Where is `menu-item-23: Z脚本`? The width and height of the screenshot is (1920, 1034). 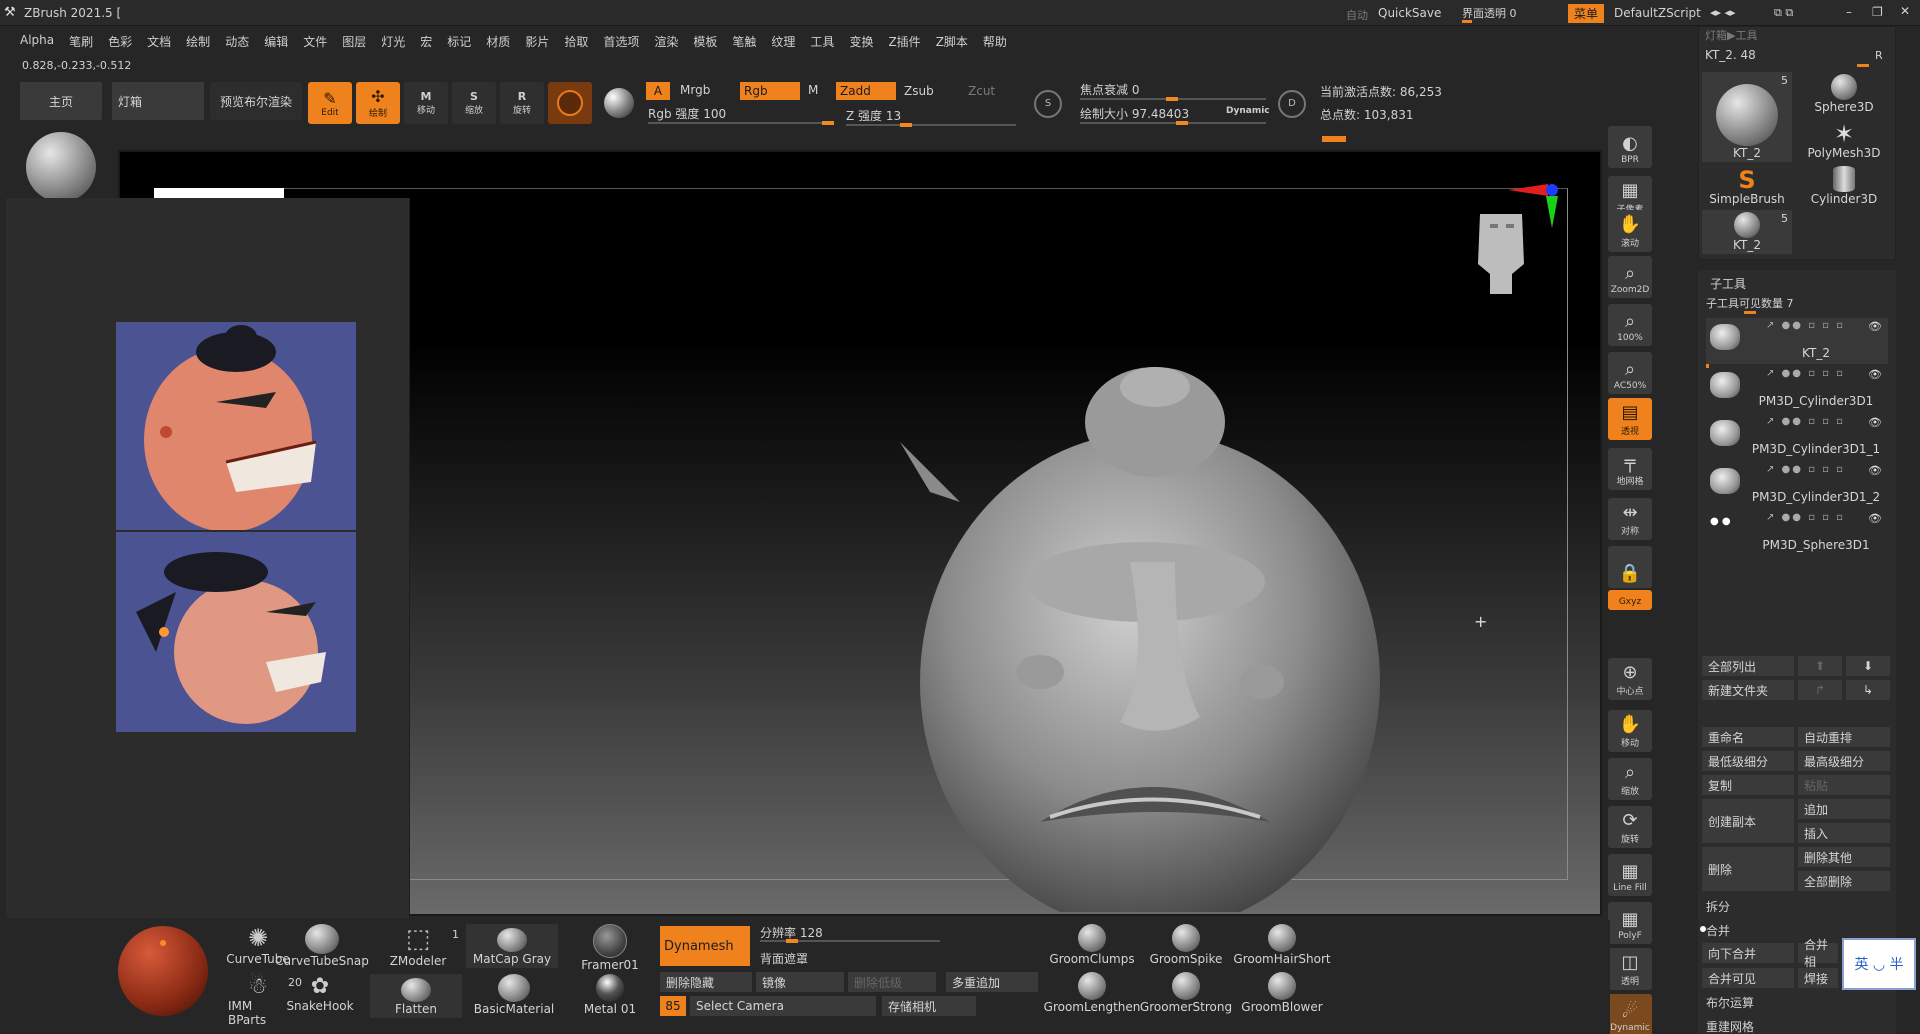 menu-item-23: Z脚本 is located at coordinates (952, 41).